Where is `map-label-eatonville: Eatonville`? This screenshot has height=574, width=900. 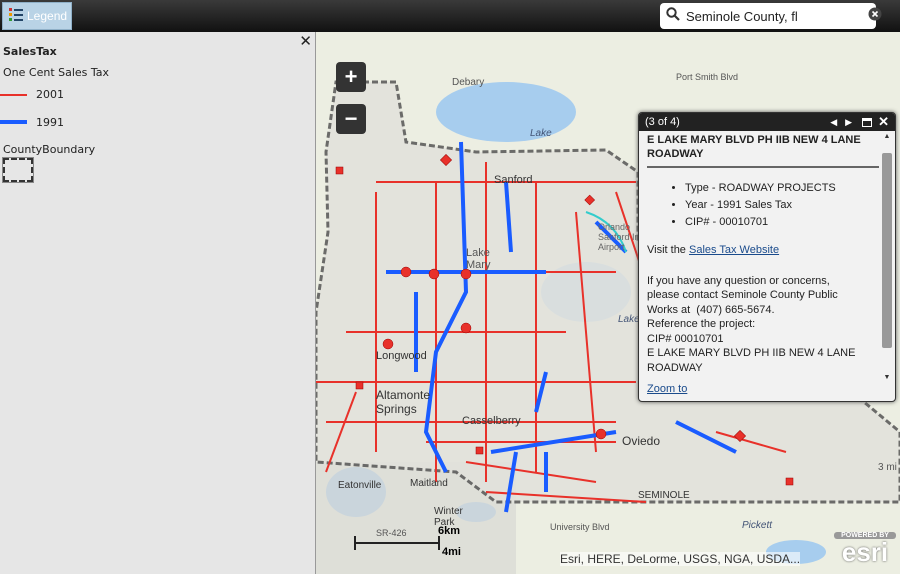 map-label-eatonville: Eatonville is located at coordinates (360, 485).